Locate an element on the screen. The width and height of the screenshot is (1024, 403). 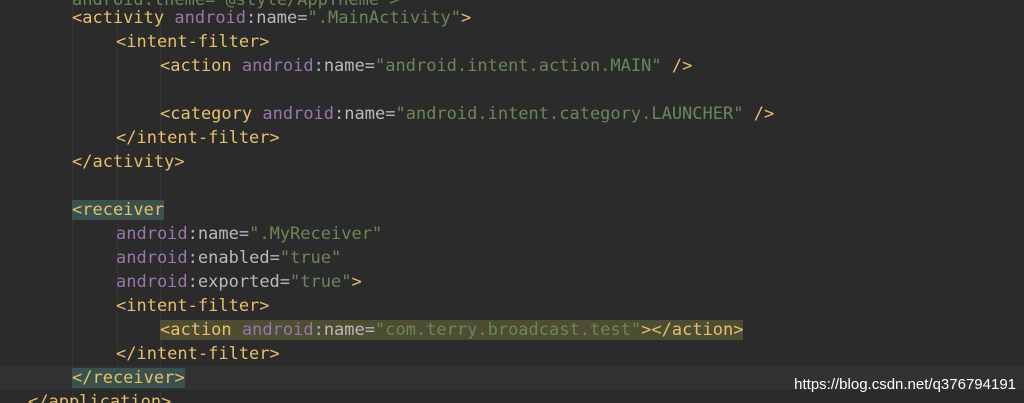
code-line-12: android:exported="true"> is located at coordinates (239, 282).